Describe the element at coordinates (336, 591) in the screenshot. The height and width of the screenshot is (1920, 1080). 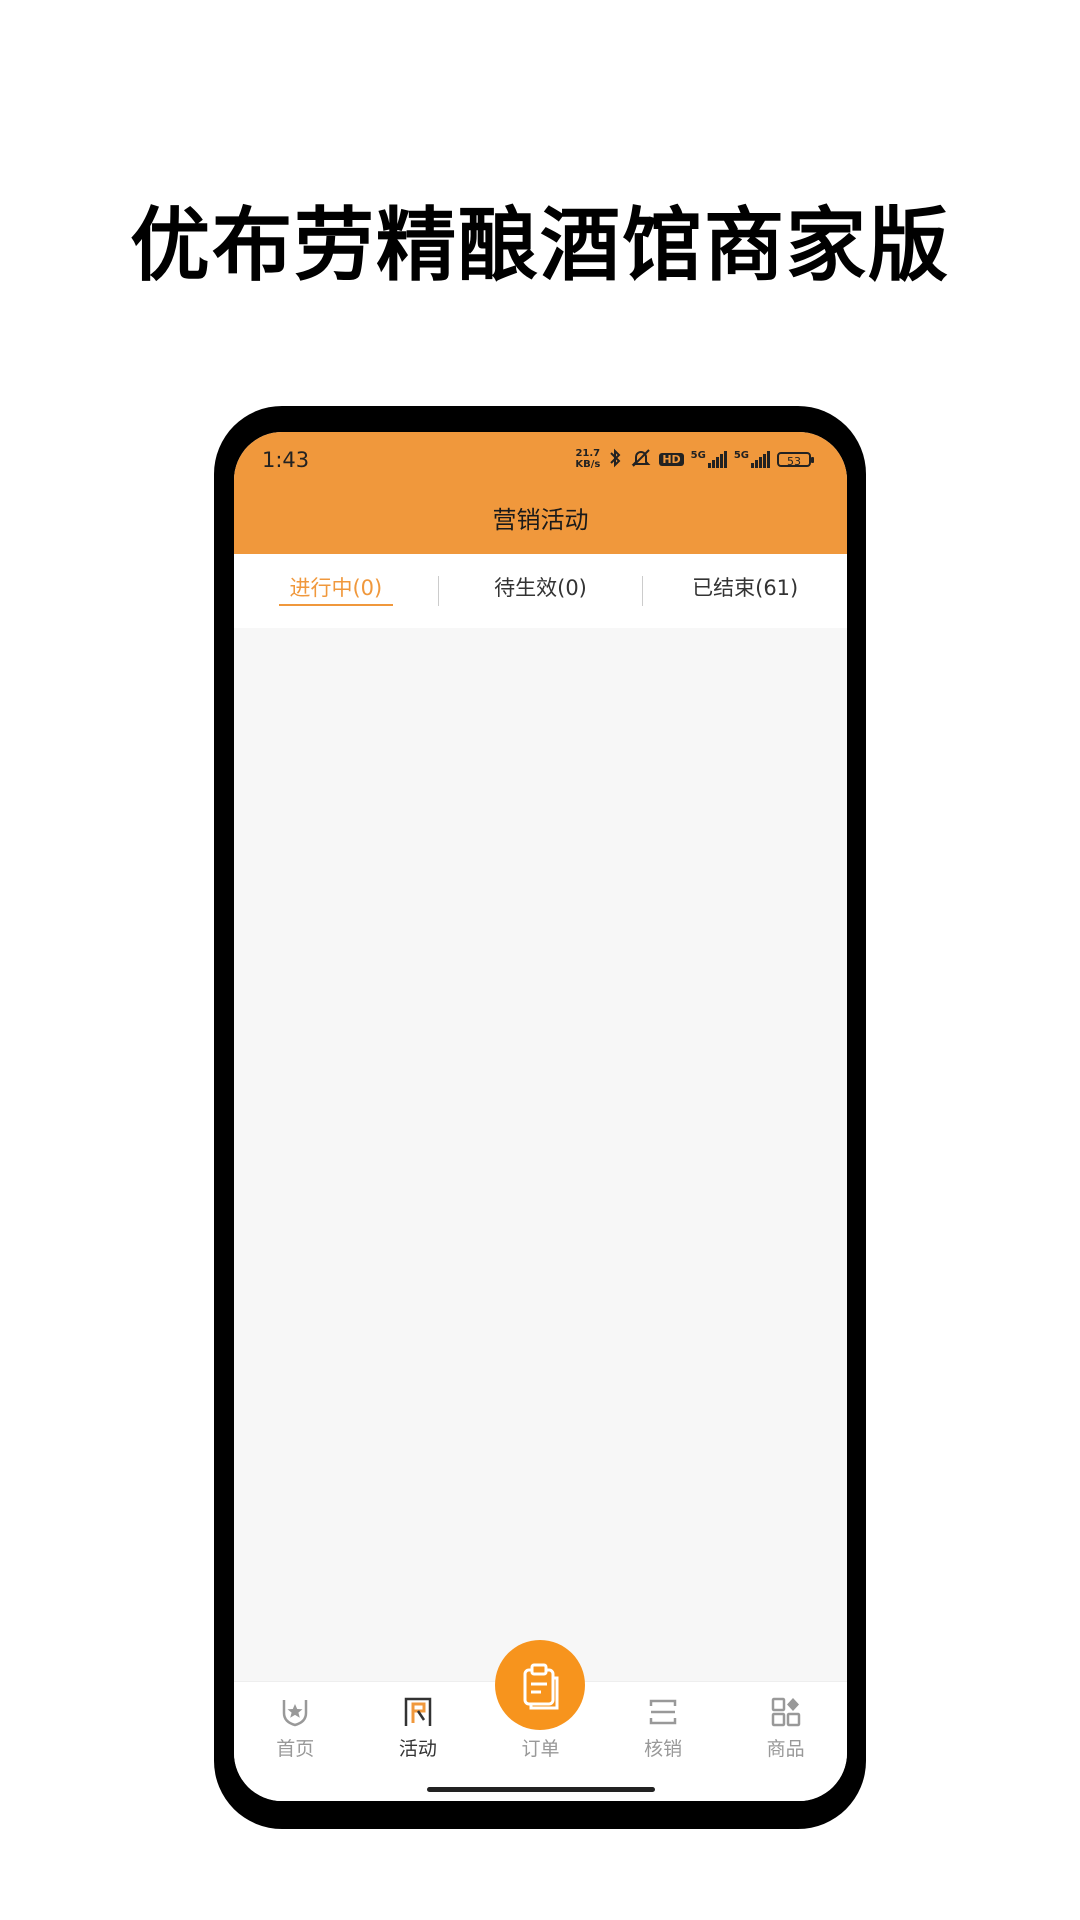
I see `tab-in-progress: 进行中(0)` at that location.